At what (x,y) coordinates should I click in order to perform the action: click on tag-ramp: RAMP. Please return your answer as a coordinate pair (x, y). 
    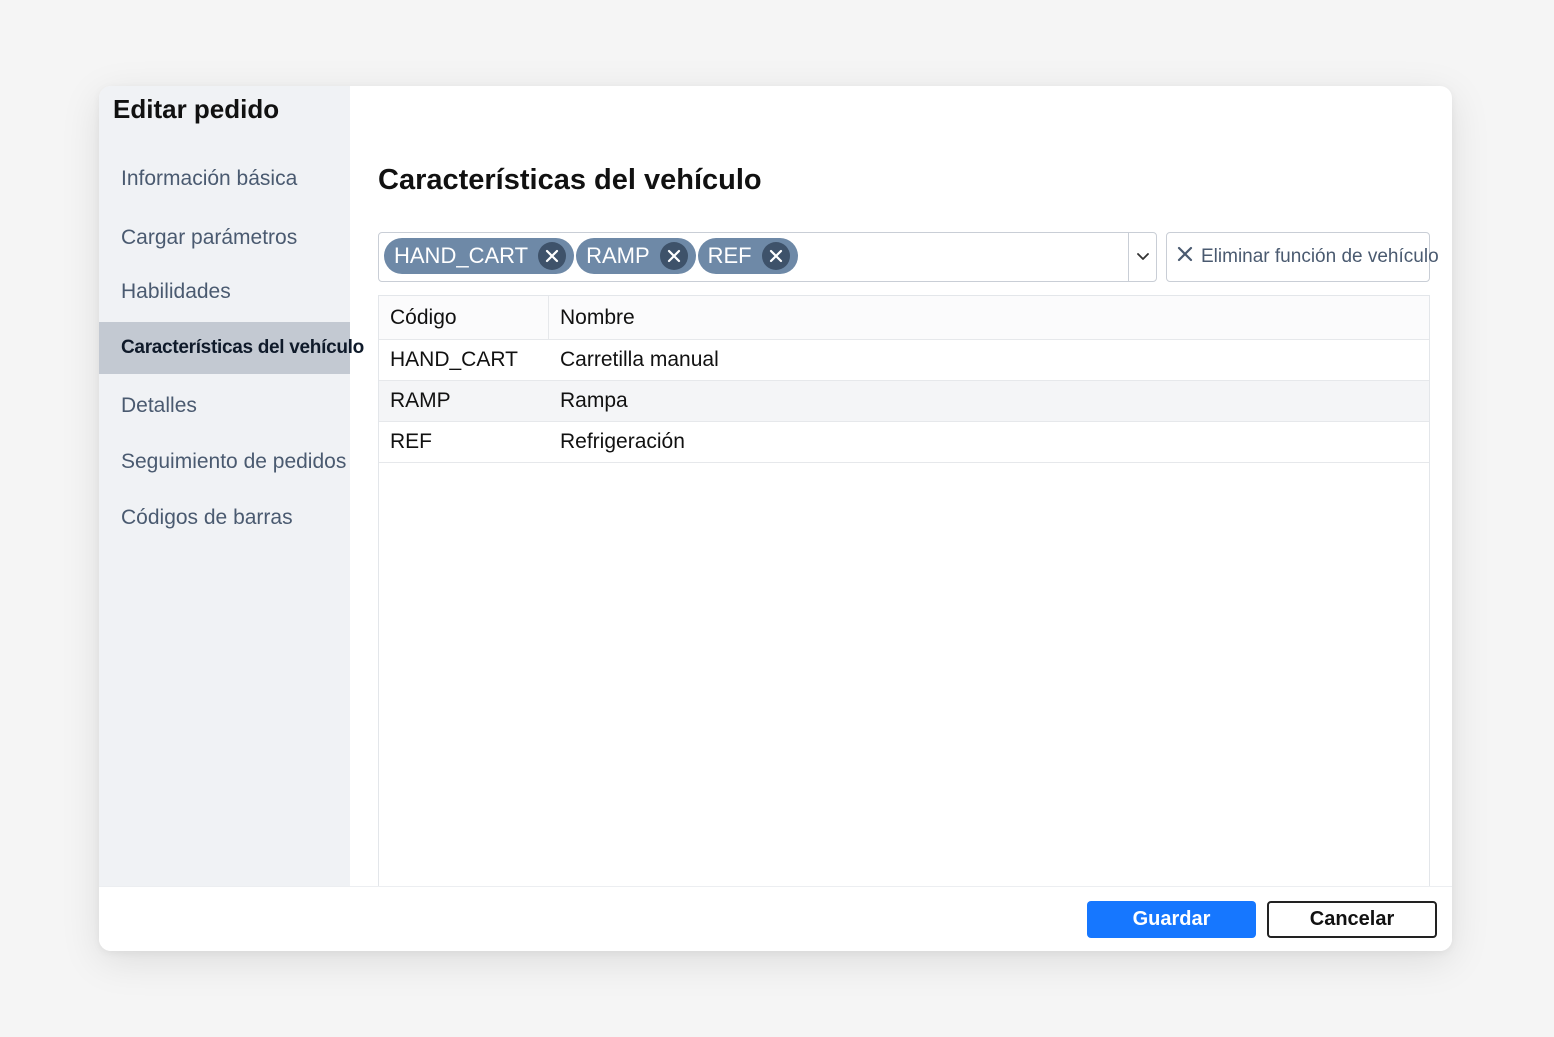
    Looking at the image, I should click on (636, 256).